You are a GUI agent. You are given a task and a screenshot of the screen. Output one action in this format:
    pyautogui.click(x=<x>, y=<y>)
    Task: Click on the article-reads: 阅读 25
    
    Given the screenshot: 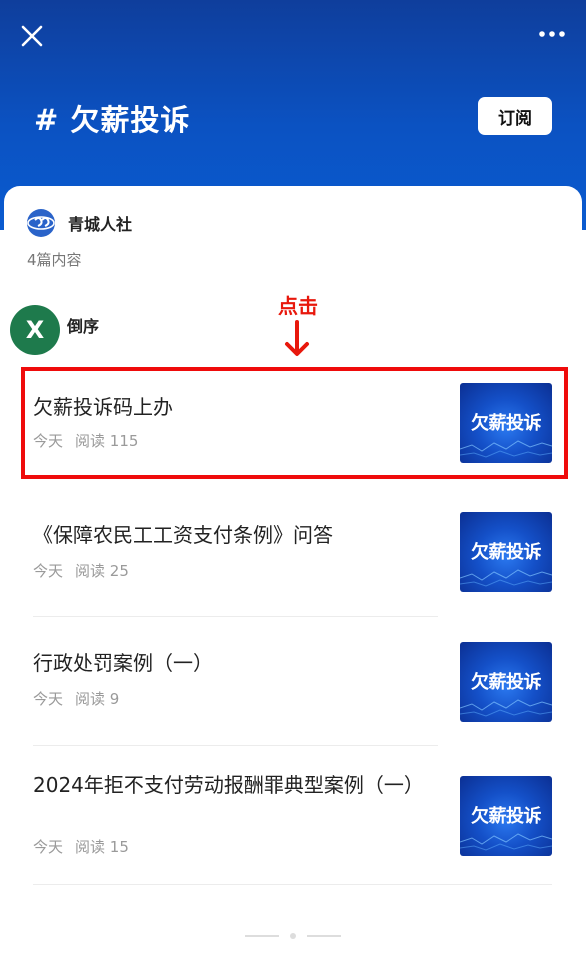 What is the action you would take?
    pyautogui.click(x=102, y=571)
    